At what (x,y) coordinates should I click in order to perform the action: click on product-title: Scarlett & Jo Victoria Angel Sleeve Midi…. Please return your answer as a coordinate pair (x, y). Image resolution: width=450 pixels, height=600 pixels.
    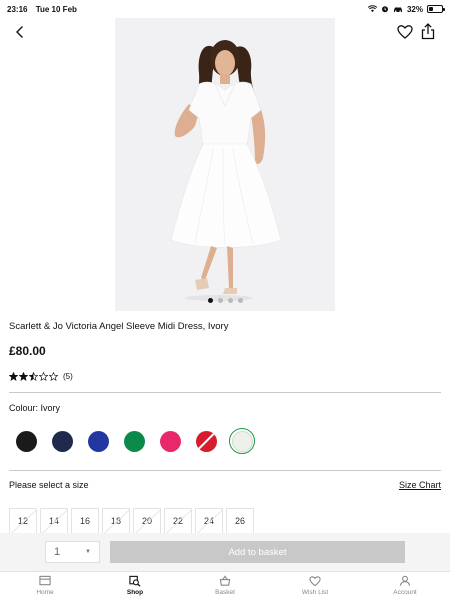
    Looking at the image, I should click on (119, 326).